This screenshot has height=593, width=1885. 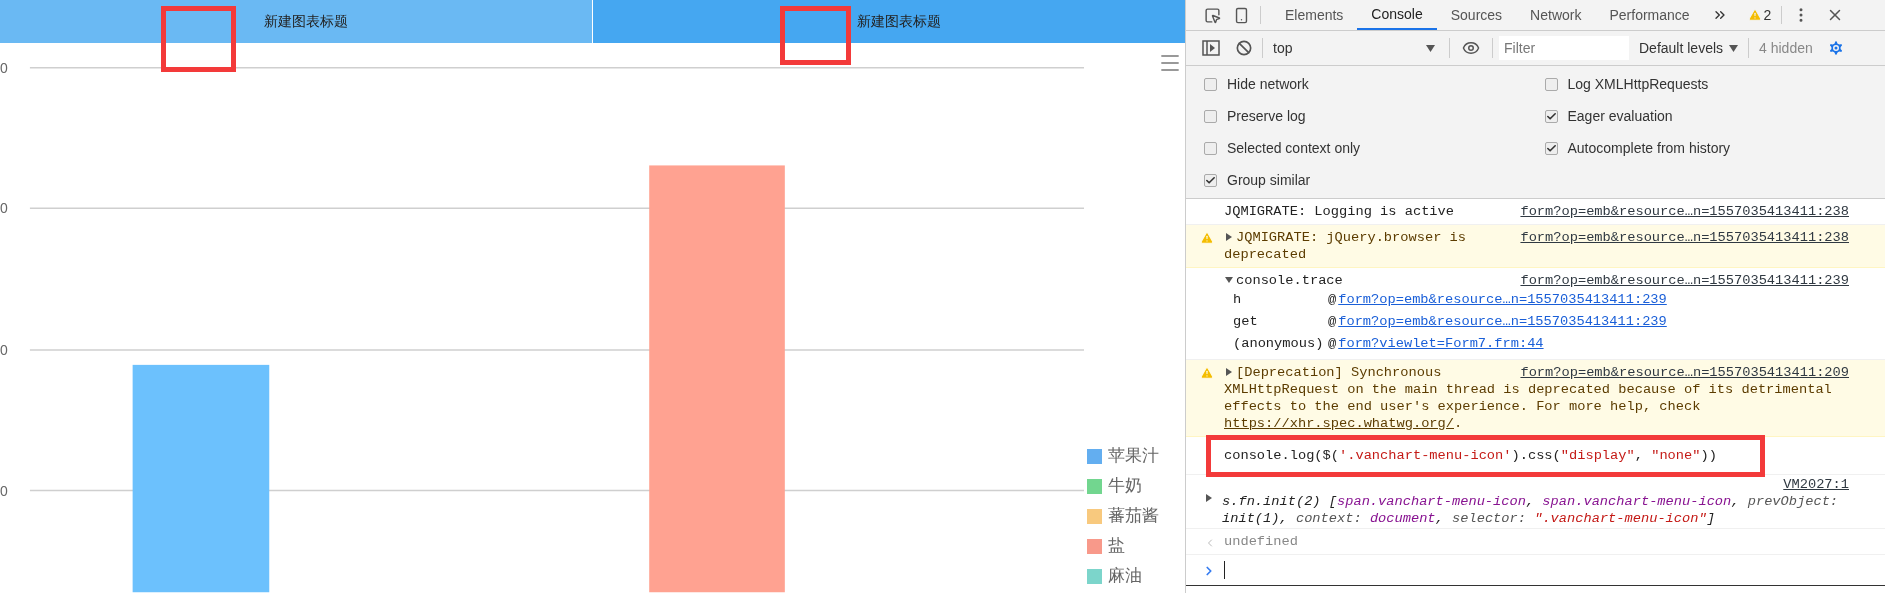 What do you see at coordinates (1649, 15) in the screenshot?
I see `devtools-tab: Performance` at bounding box center [1649, 15].